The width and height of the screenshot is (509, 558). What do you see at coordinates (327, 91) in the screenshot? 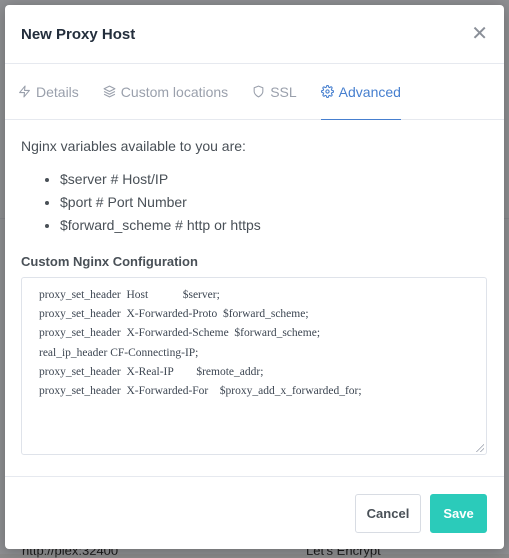
I see `gear-icon` at bounding box center [327, 91].